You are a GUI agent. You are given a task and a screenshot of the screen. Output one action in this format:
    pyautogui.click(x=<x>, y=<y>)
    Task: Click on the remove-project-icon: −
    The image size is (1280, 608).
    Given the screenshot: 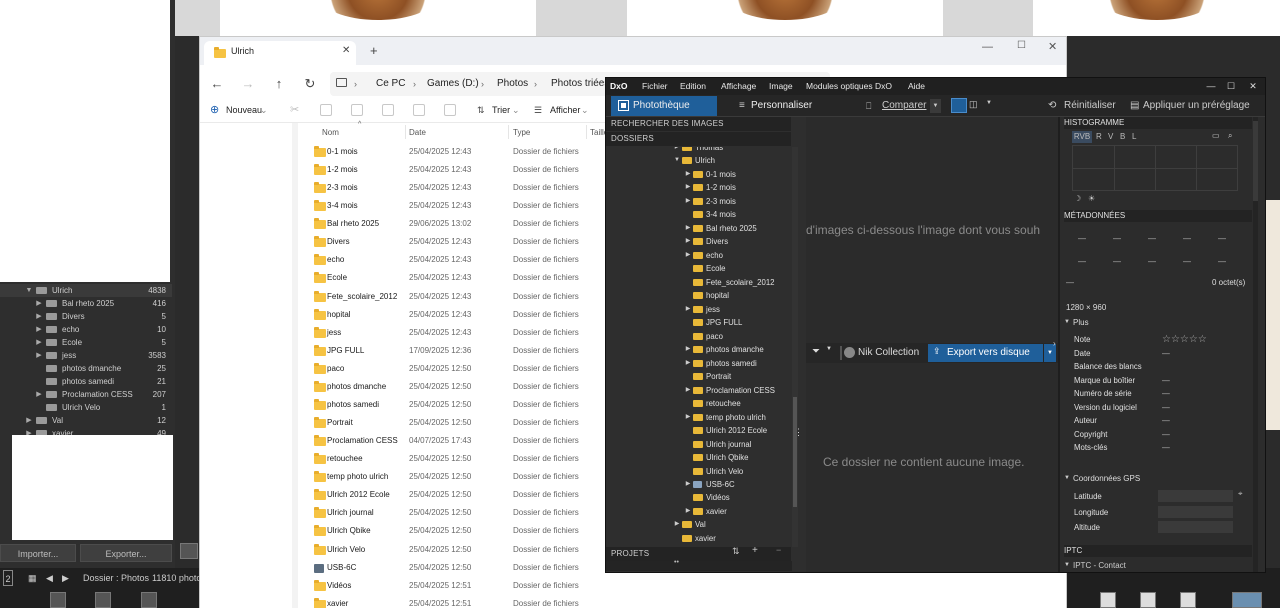 What is the action you would take?
    pyautogui.click(x=778, y=550)
    